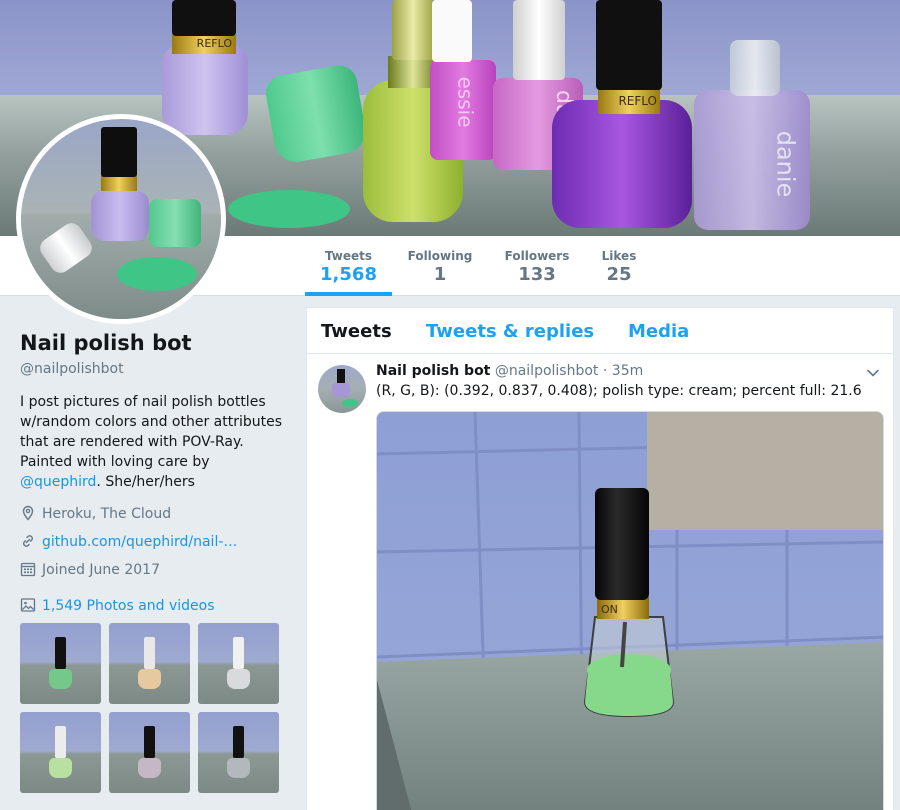 This screenshot has height=810, width=900. I want to click on tweet-avatar-bottle, so click(341, 390).